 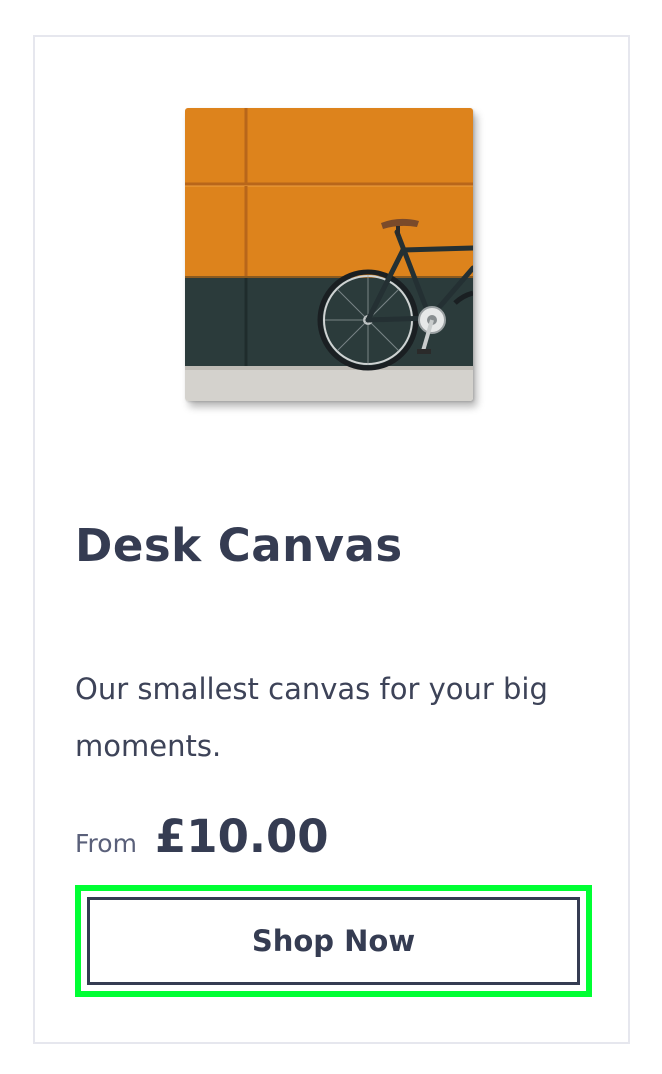 I want to click on price-row: From £10.00, so click(x=202, y=836).